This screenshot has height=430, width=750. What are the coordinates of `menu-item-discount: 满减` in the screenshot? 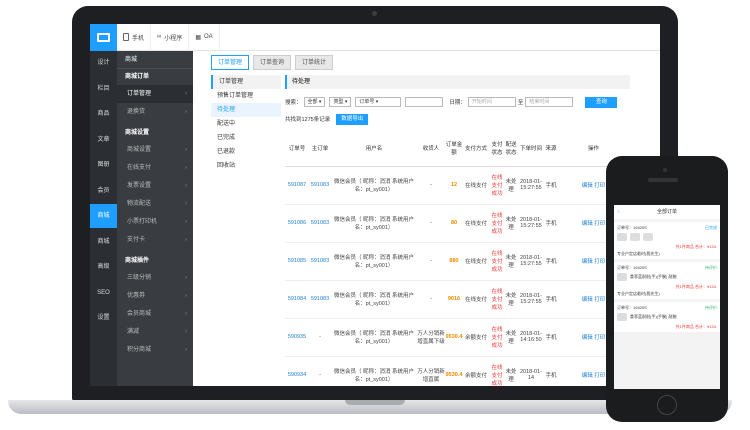 It's located at (155, 332).